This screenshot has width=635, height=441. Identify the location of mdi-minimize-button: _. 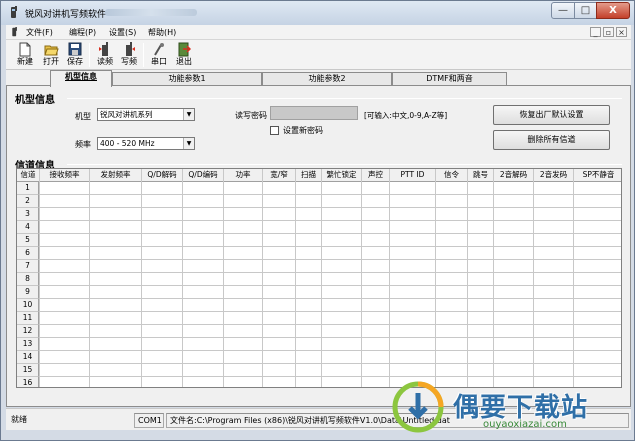
(595, 32).